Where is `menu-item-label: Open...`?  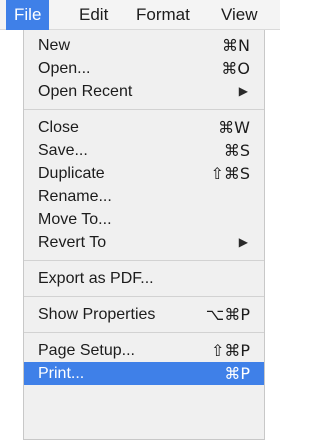
menu-item-label: Open... is located at coordinates (64, 68).